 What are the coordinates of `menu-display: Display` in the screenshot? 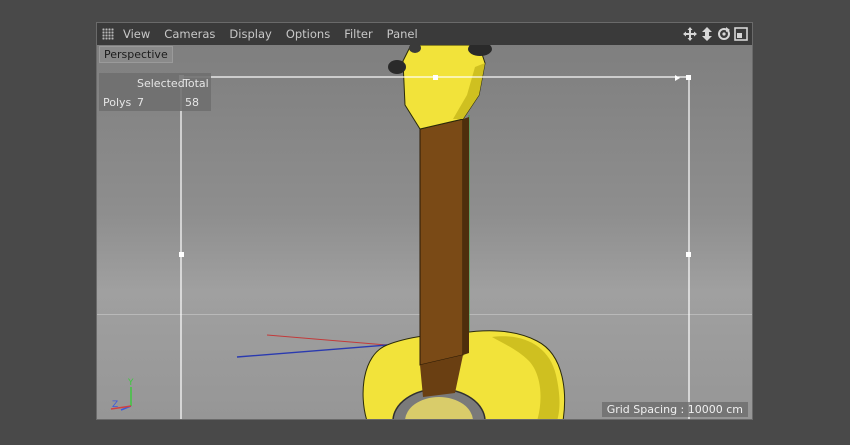 It's located at (250, 34).